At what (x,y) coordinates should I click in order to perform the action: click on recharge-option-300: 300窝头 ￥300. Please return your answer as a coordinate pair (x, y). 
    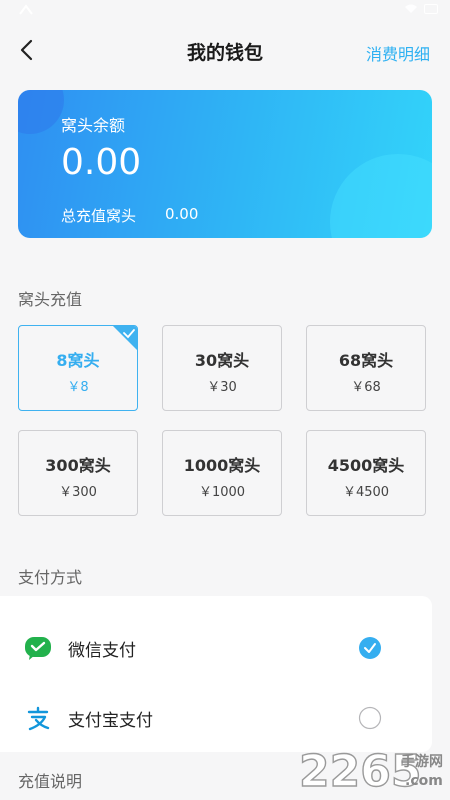
    Looking at the image, I should click on (78, 473).